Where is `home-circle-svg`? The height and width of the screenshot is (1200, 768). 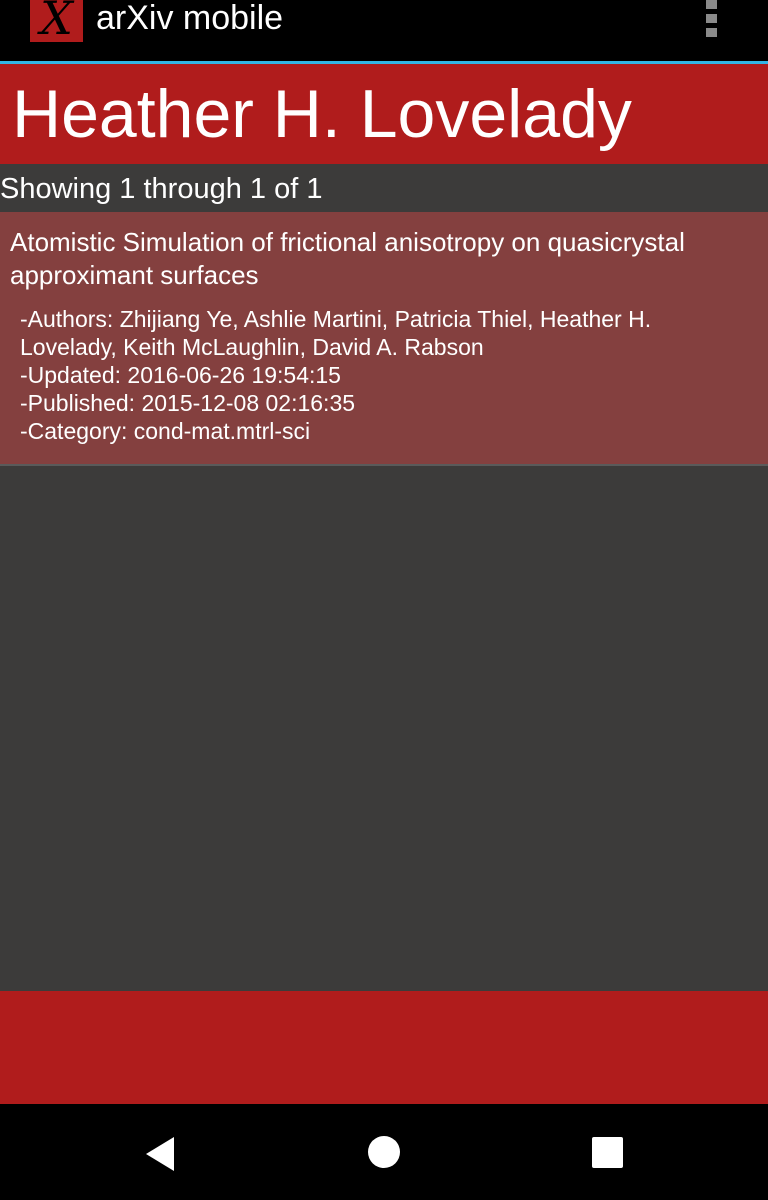
home-circle-svg is located at coordinates (384, 1152).